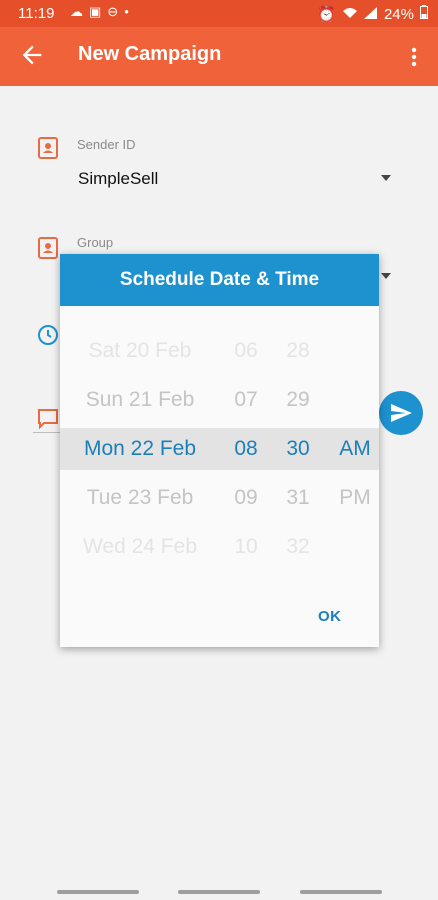  I want to click on picker-minute-option: 31, so click(298, 497).